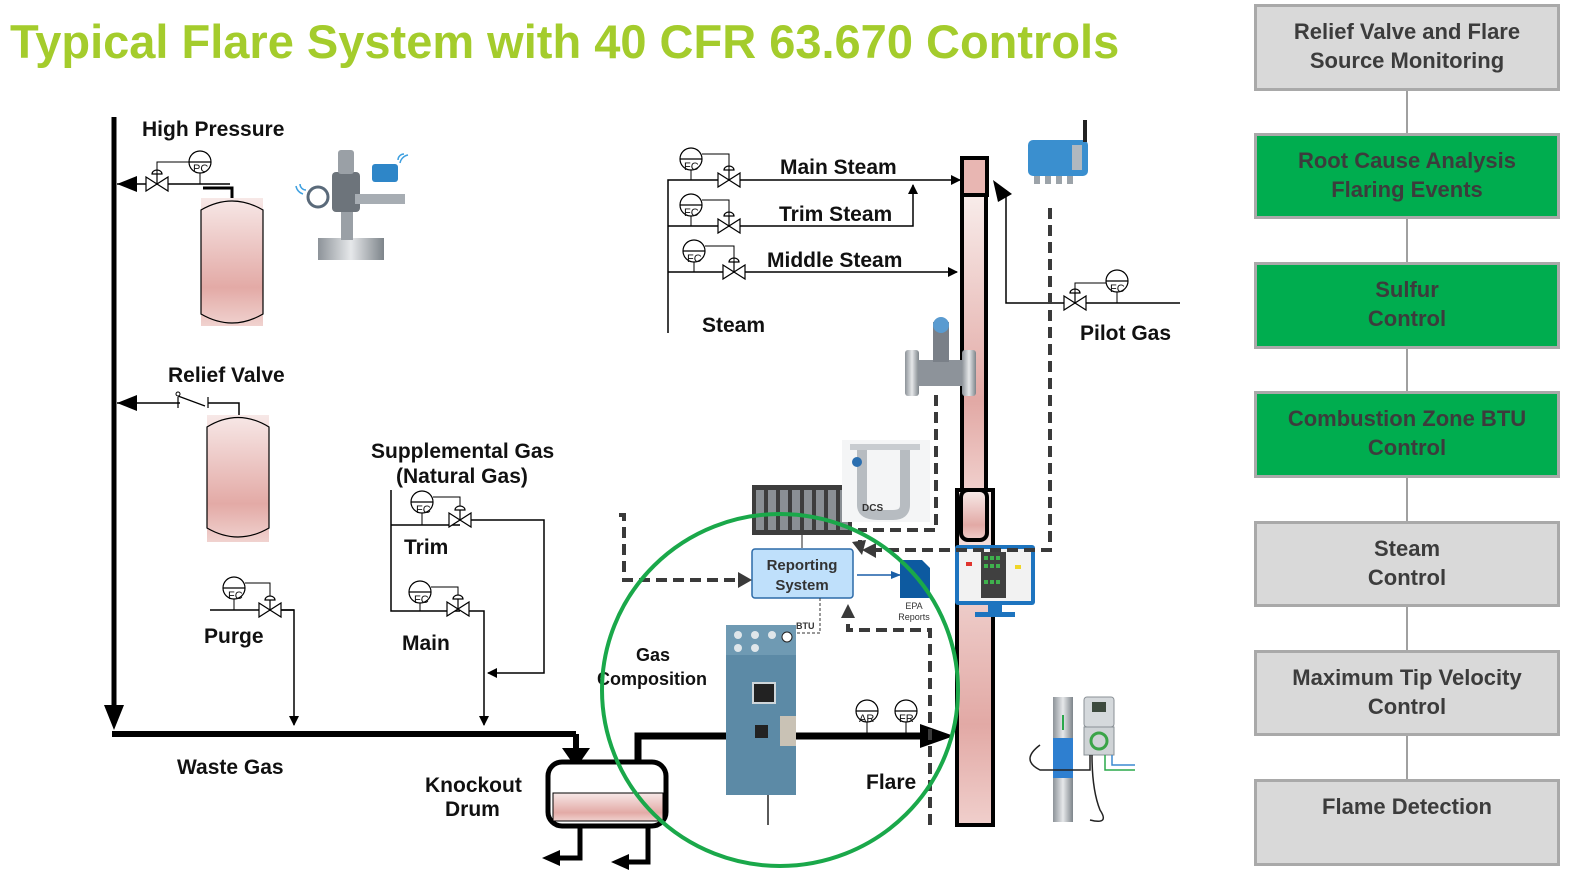  I want to click on svg-text: System, so click(801, 585).